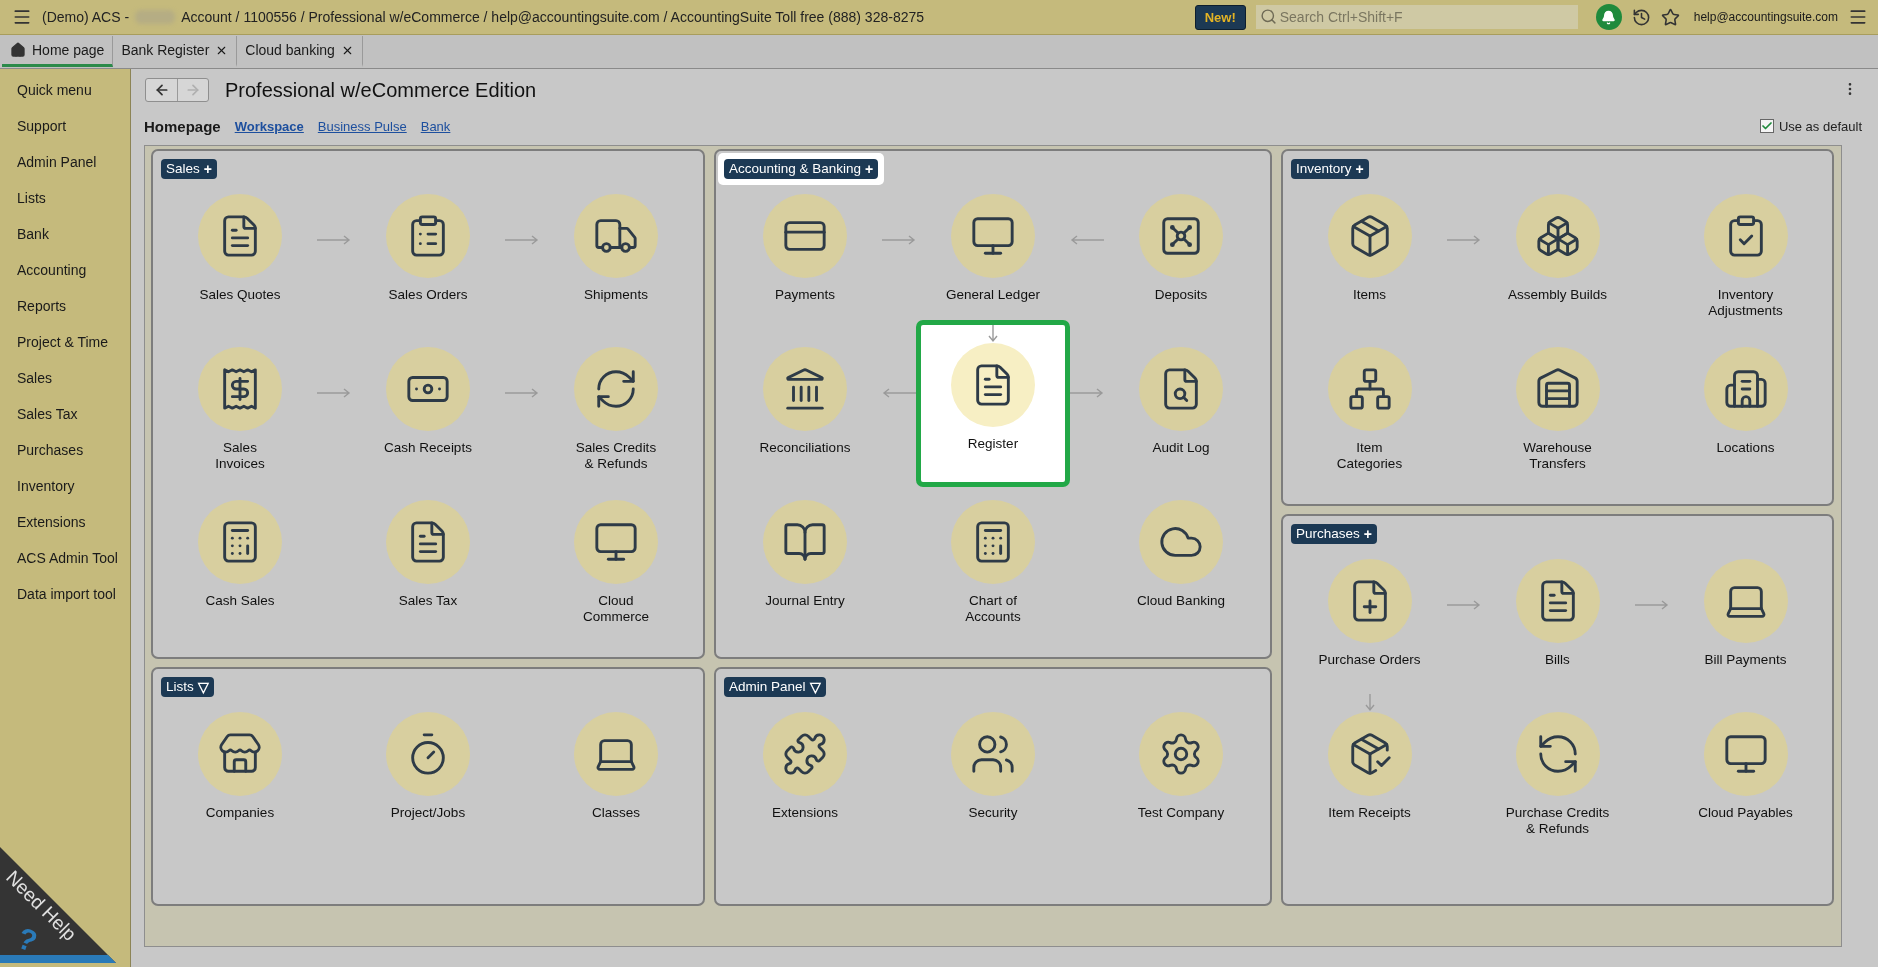 This screenshot has height=967, width=1878. I want to click on section-title-button: Purchases +, so click(1334, 534).